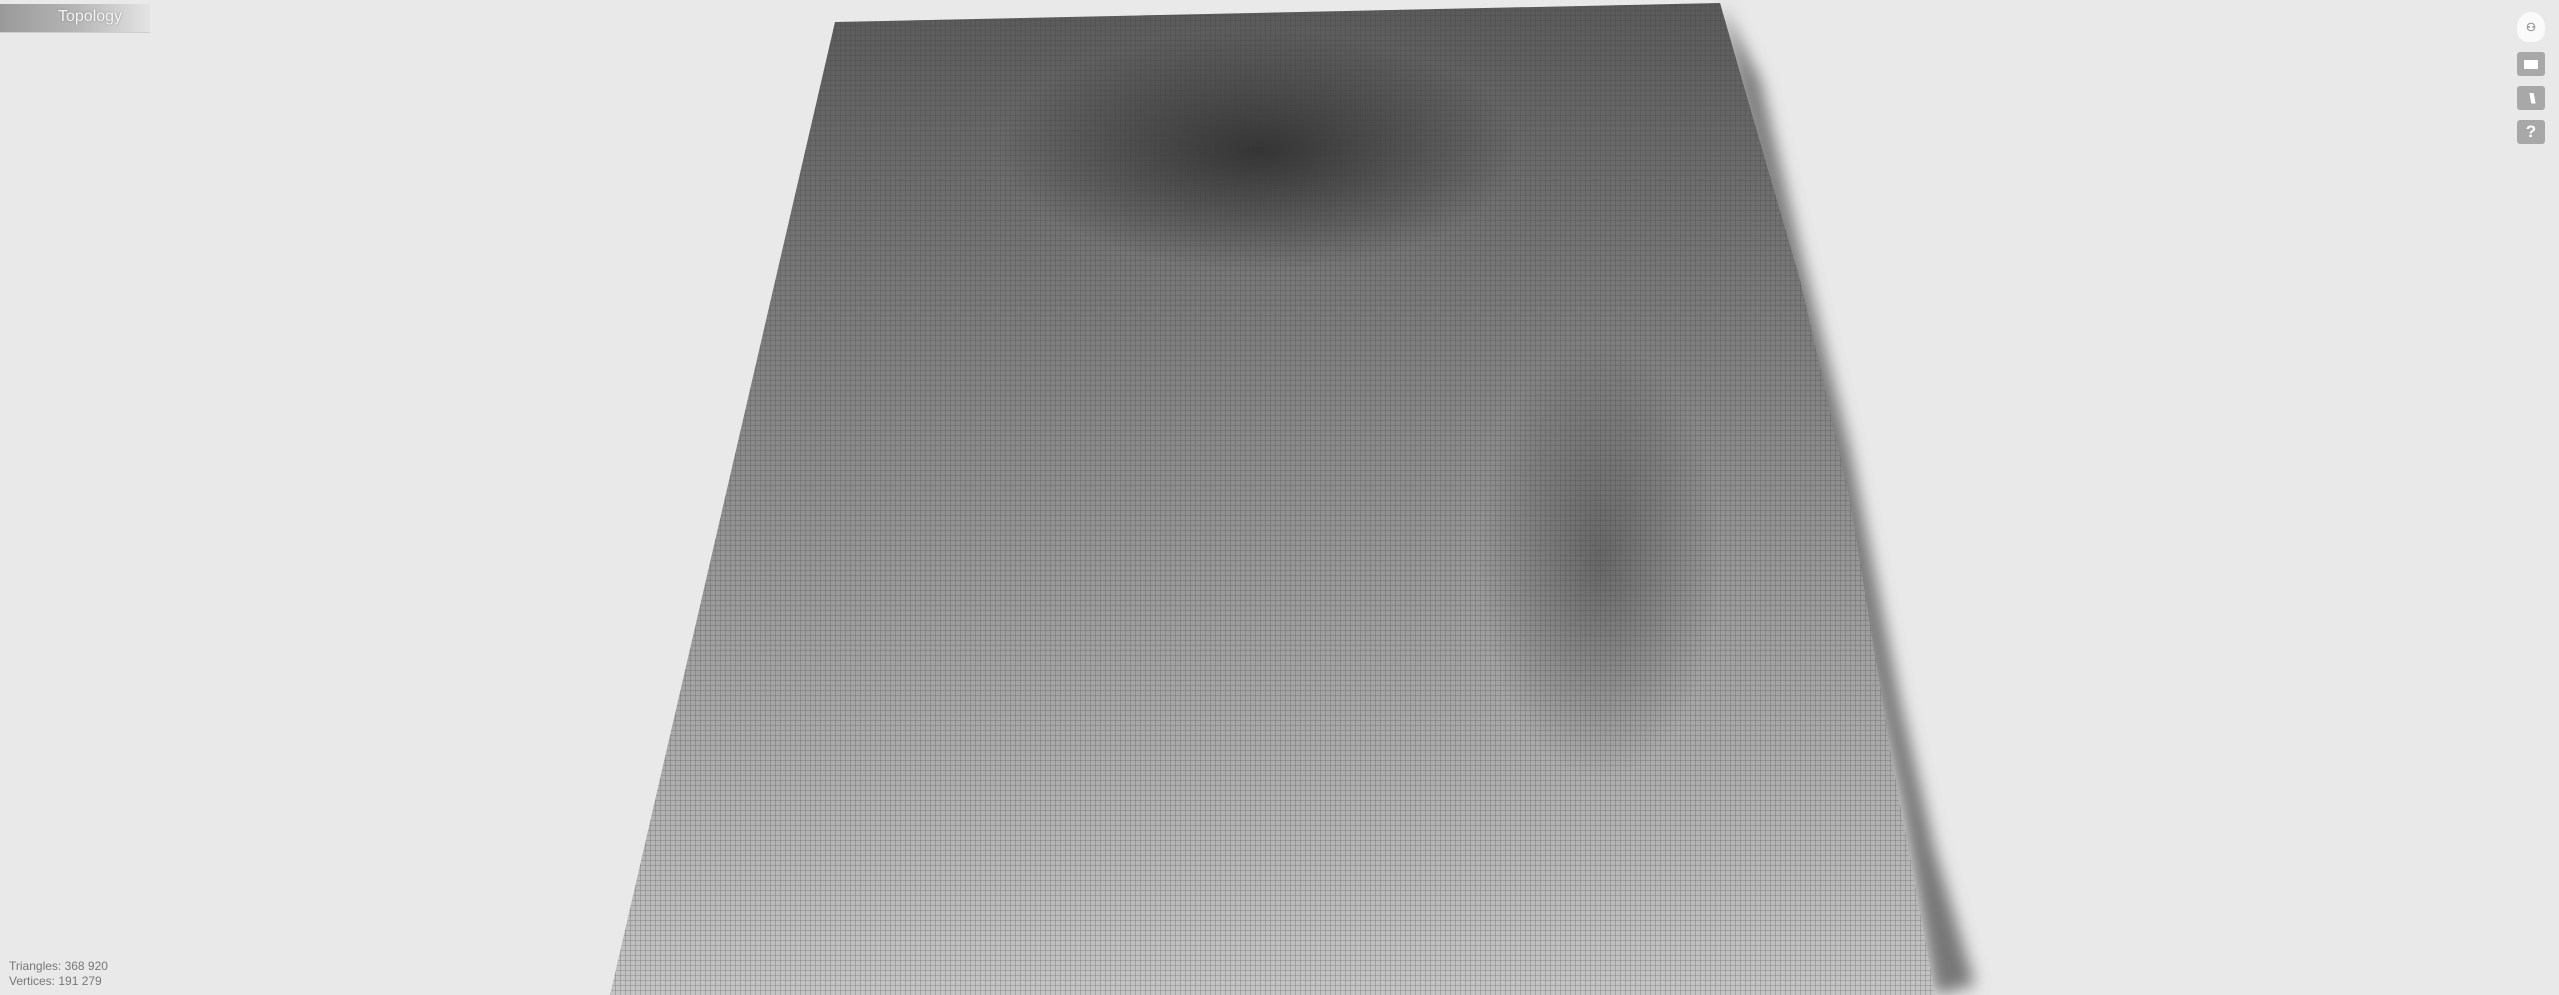 The width and height of the screenshot is (2559, 995). What do you see at coordinates (90, 16) in the screenshot?
I see `app-title: Topology` at bounding box center [90, 16].